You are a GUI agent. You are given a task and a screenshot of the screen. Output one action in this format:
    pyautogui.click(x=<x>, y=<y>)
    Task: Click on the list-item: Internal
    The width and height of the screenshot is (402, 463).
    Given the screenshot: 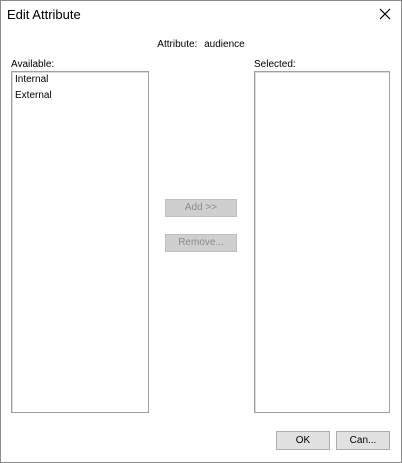 What is the action you would take?
    pyautogui.click(x=80, y=80)
    